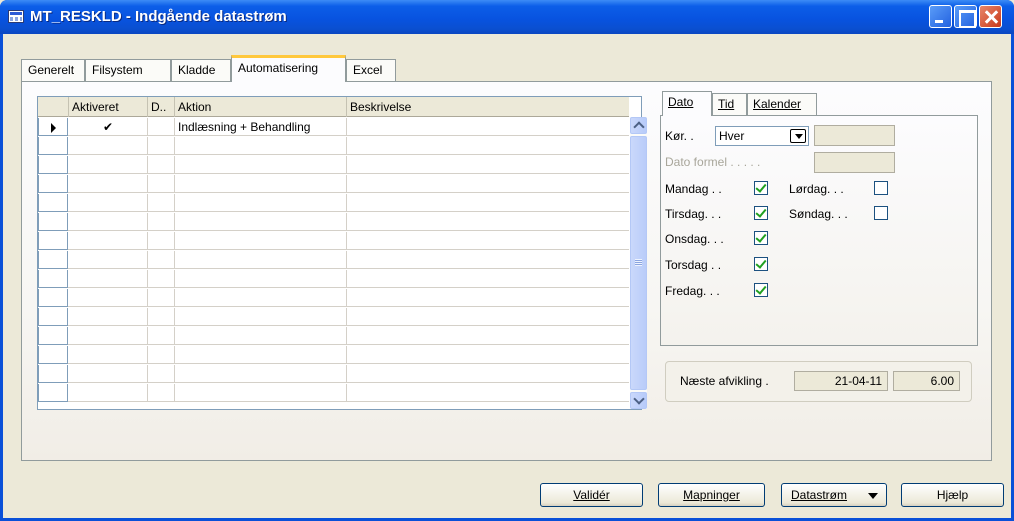 This screenshot has height=521, width=1014. I want to click on col-header-beskrivelse: Beskrivelse, so click(488, 107).